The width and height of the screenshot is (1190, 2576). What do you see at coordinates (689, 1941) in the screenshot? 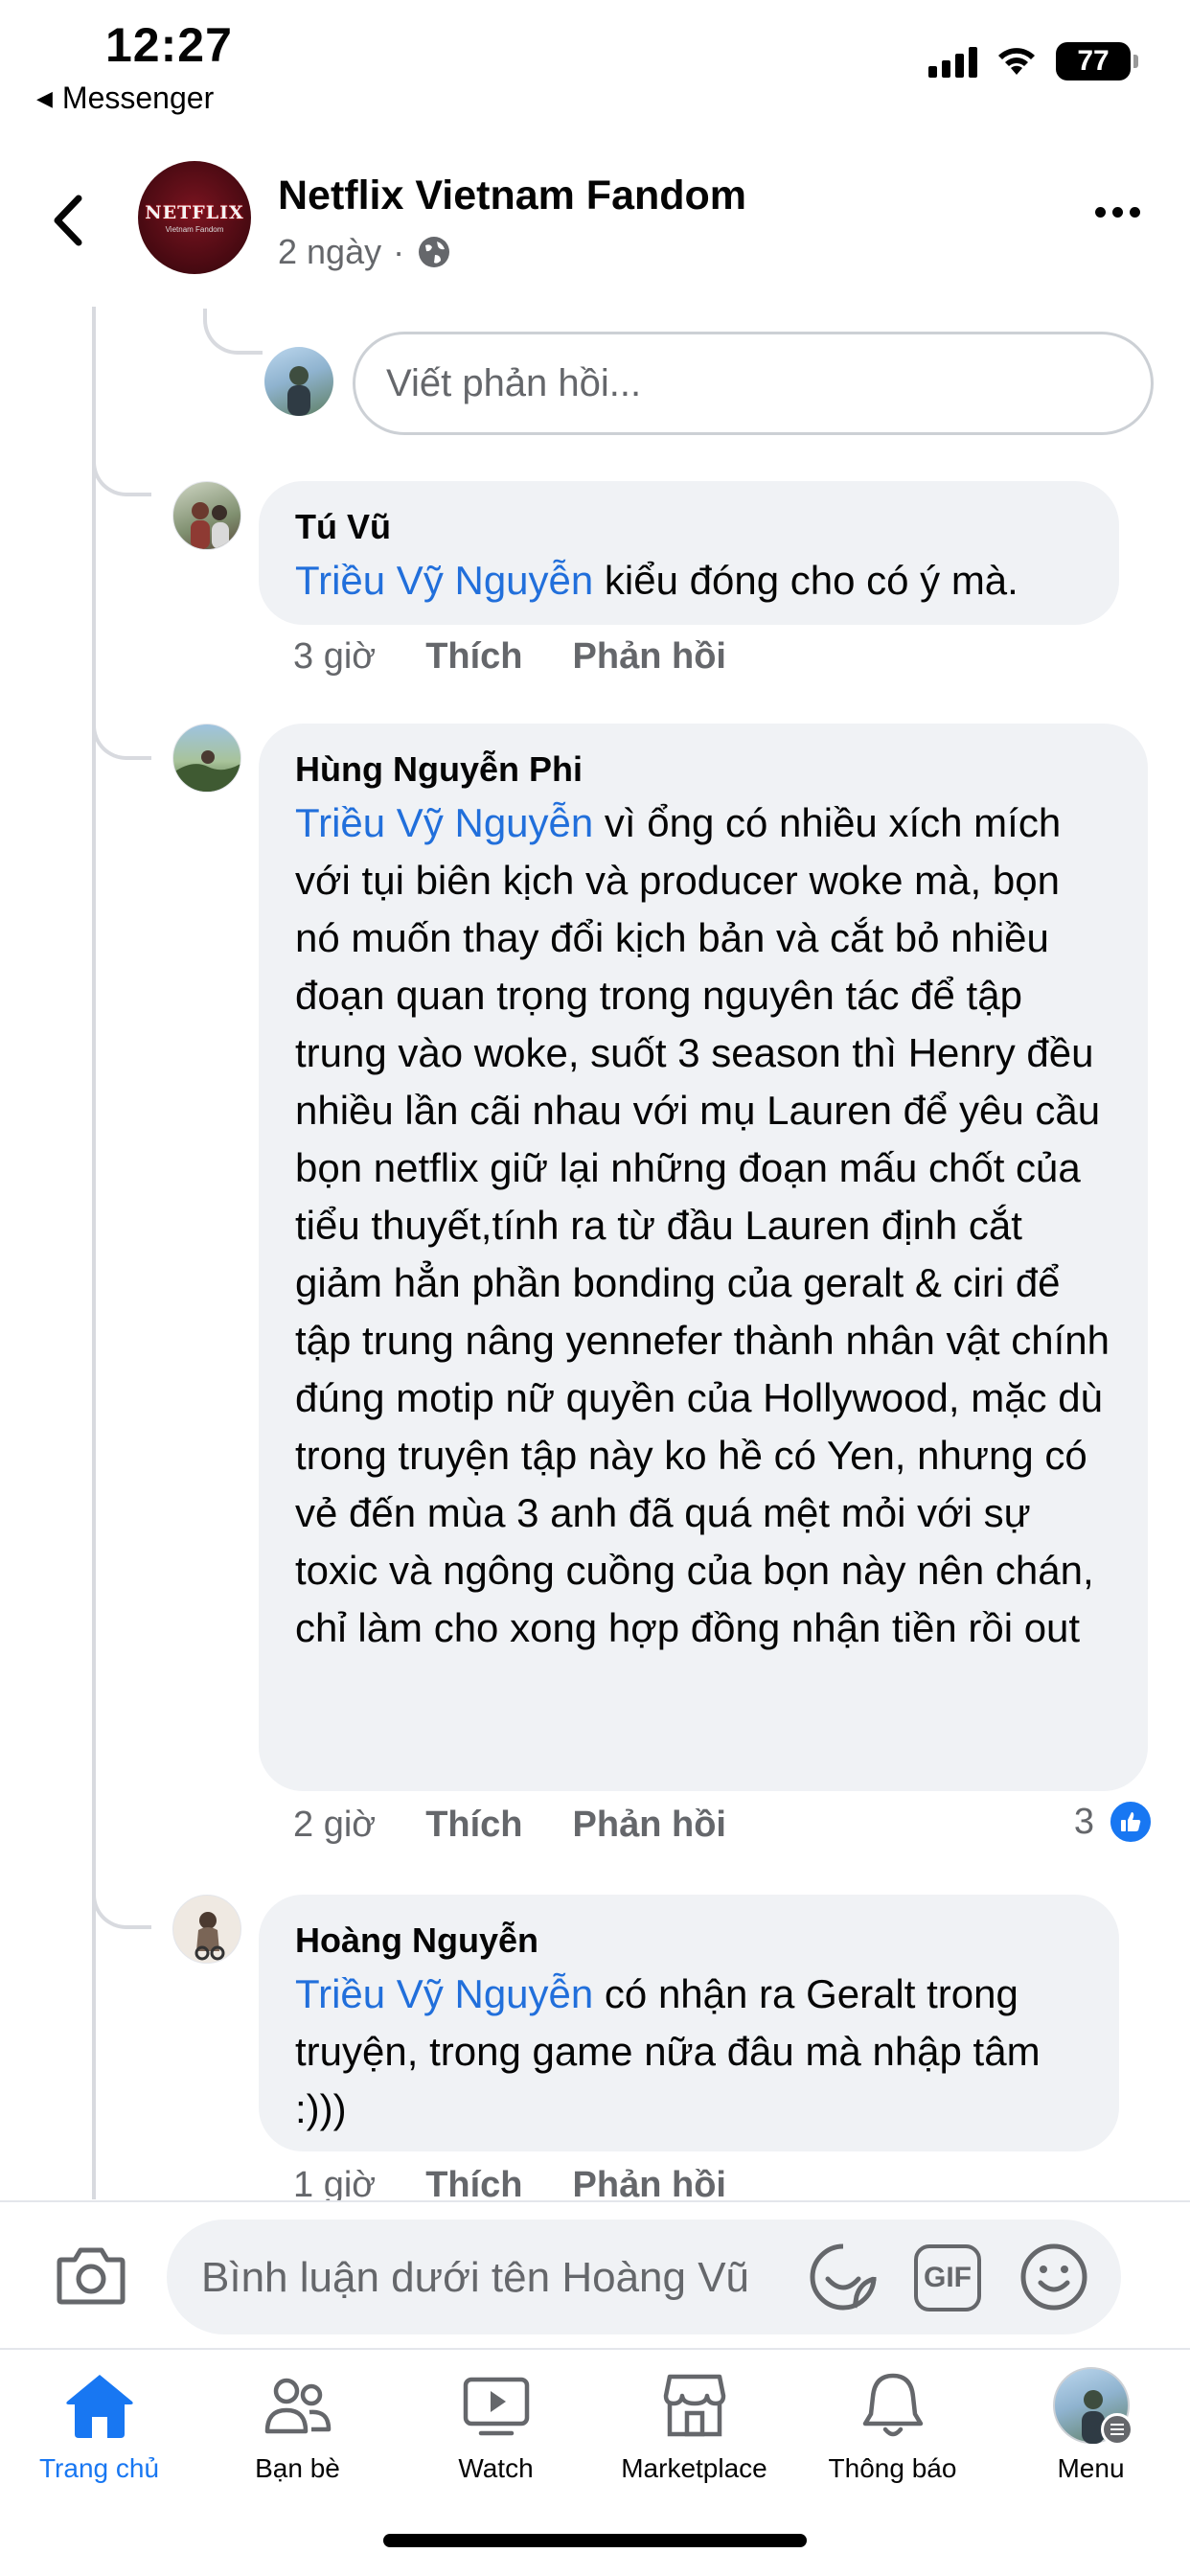
I see `comment-author: Hoàng Nguyễn` at bounding box center [689, 1941].